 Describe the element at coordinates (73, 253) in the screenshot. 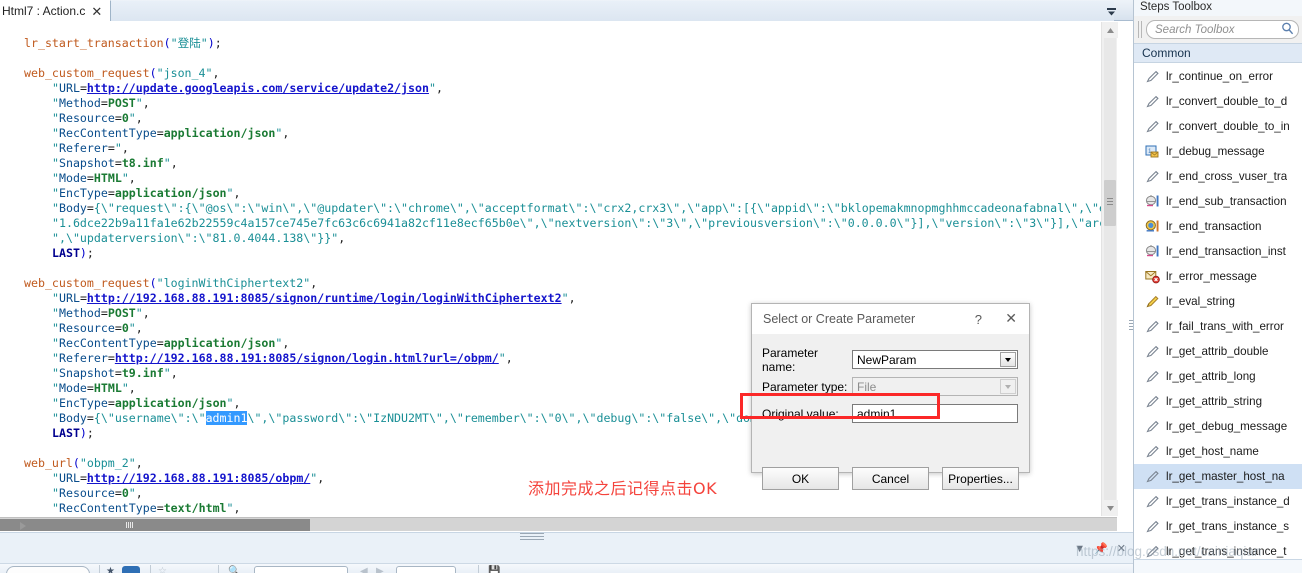

I see `code-line: LAST);` at that location.